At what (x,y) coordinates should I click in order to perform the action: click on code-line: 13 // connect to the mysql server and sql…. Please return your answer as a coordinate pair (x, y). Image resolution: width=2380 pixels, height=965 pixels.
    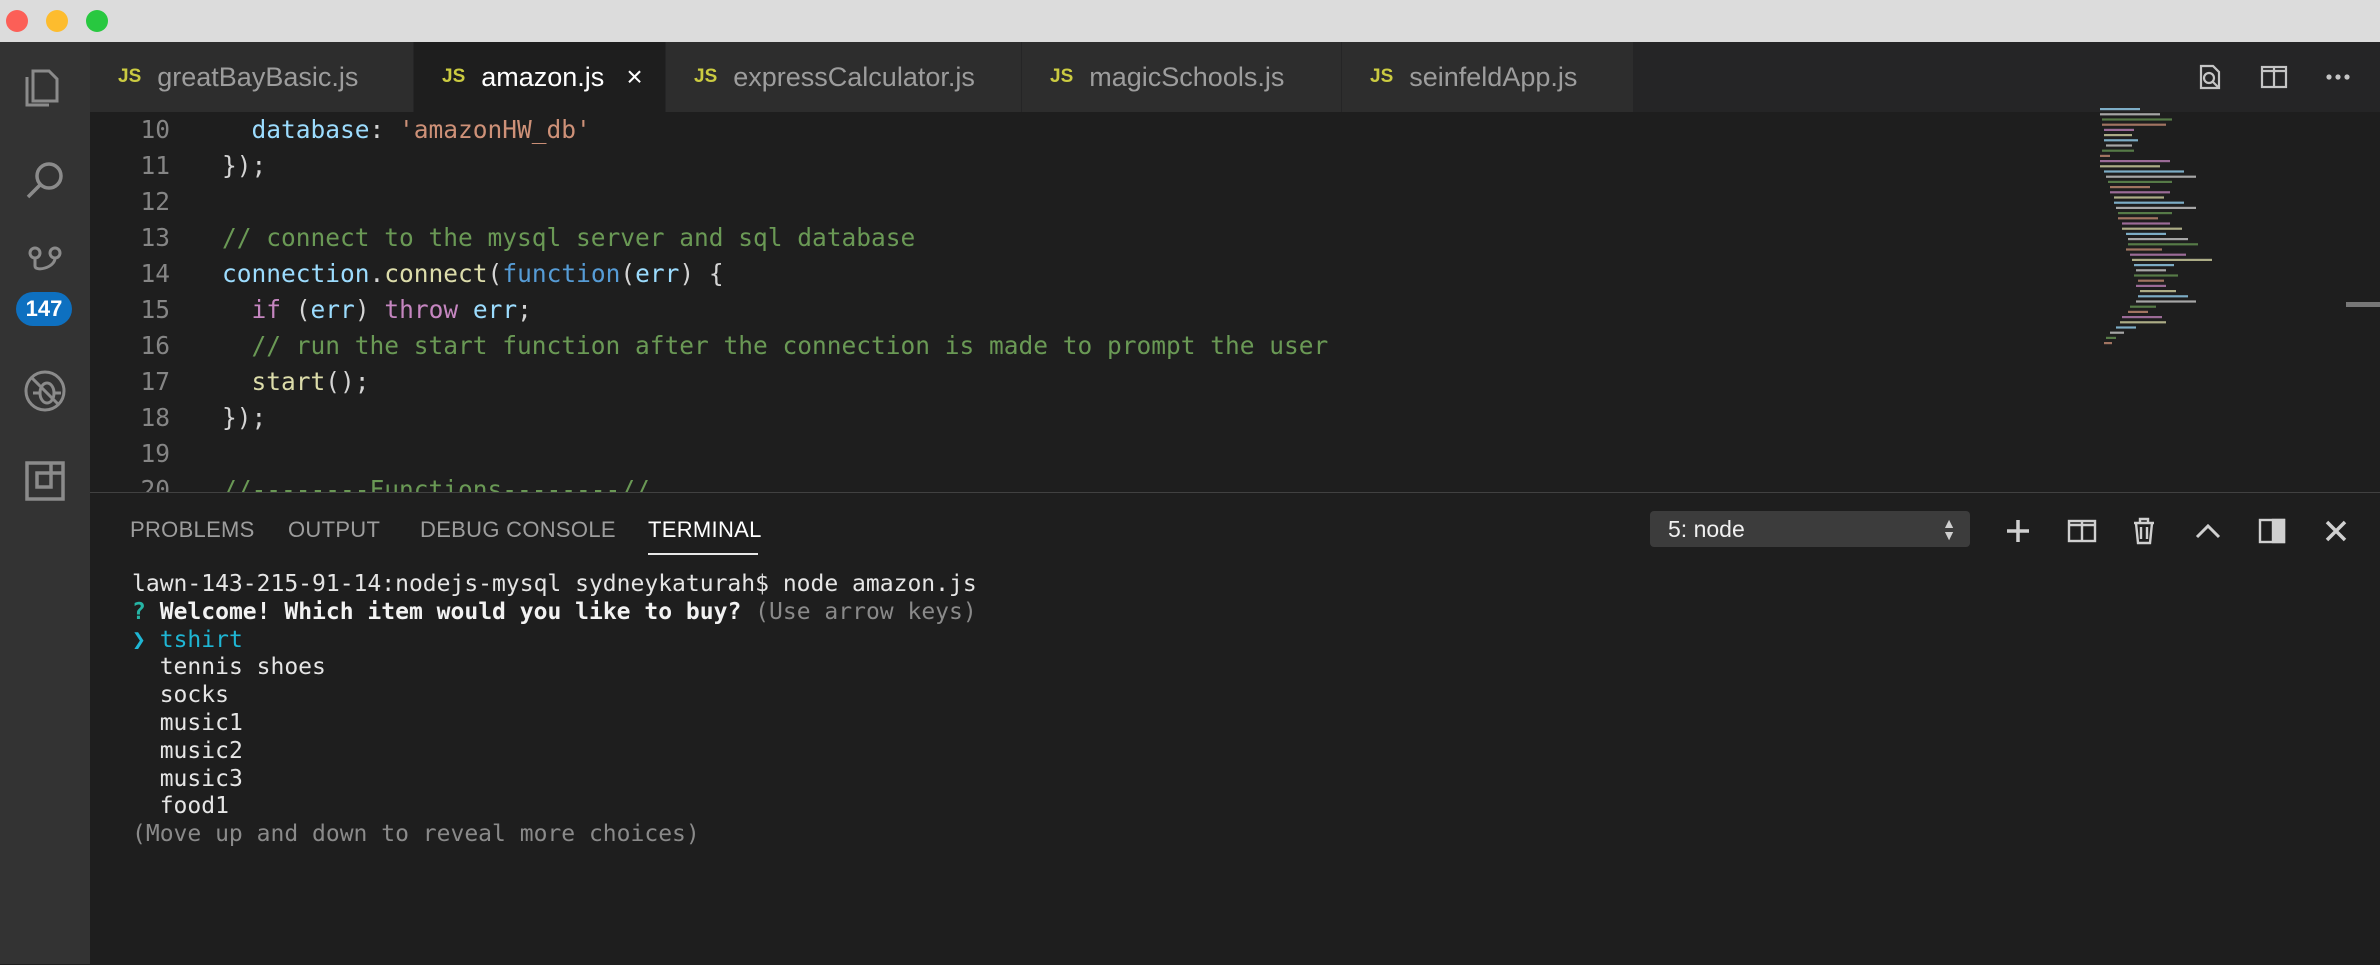
    Looking at the image, I should click on (1040, 238).